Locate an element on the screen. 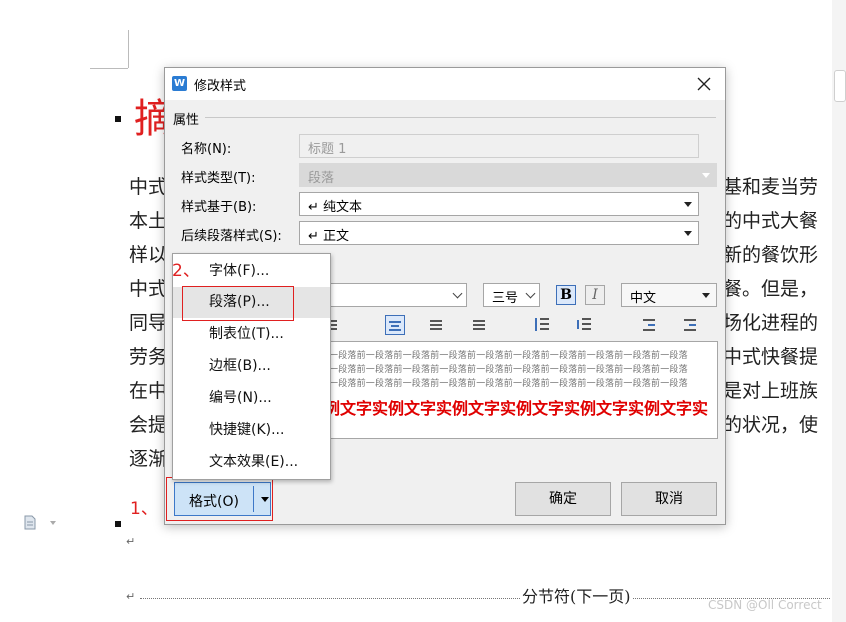 This screenshot has height=622, width=846. annotation-step-1: 1、 is located at coordinates (144, 509).